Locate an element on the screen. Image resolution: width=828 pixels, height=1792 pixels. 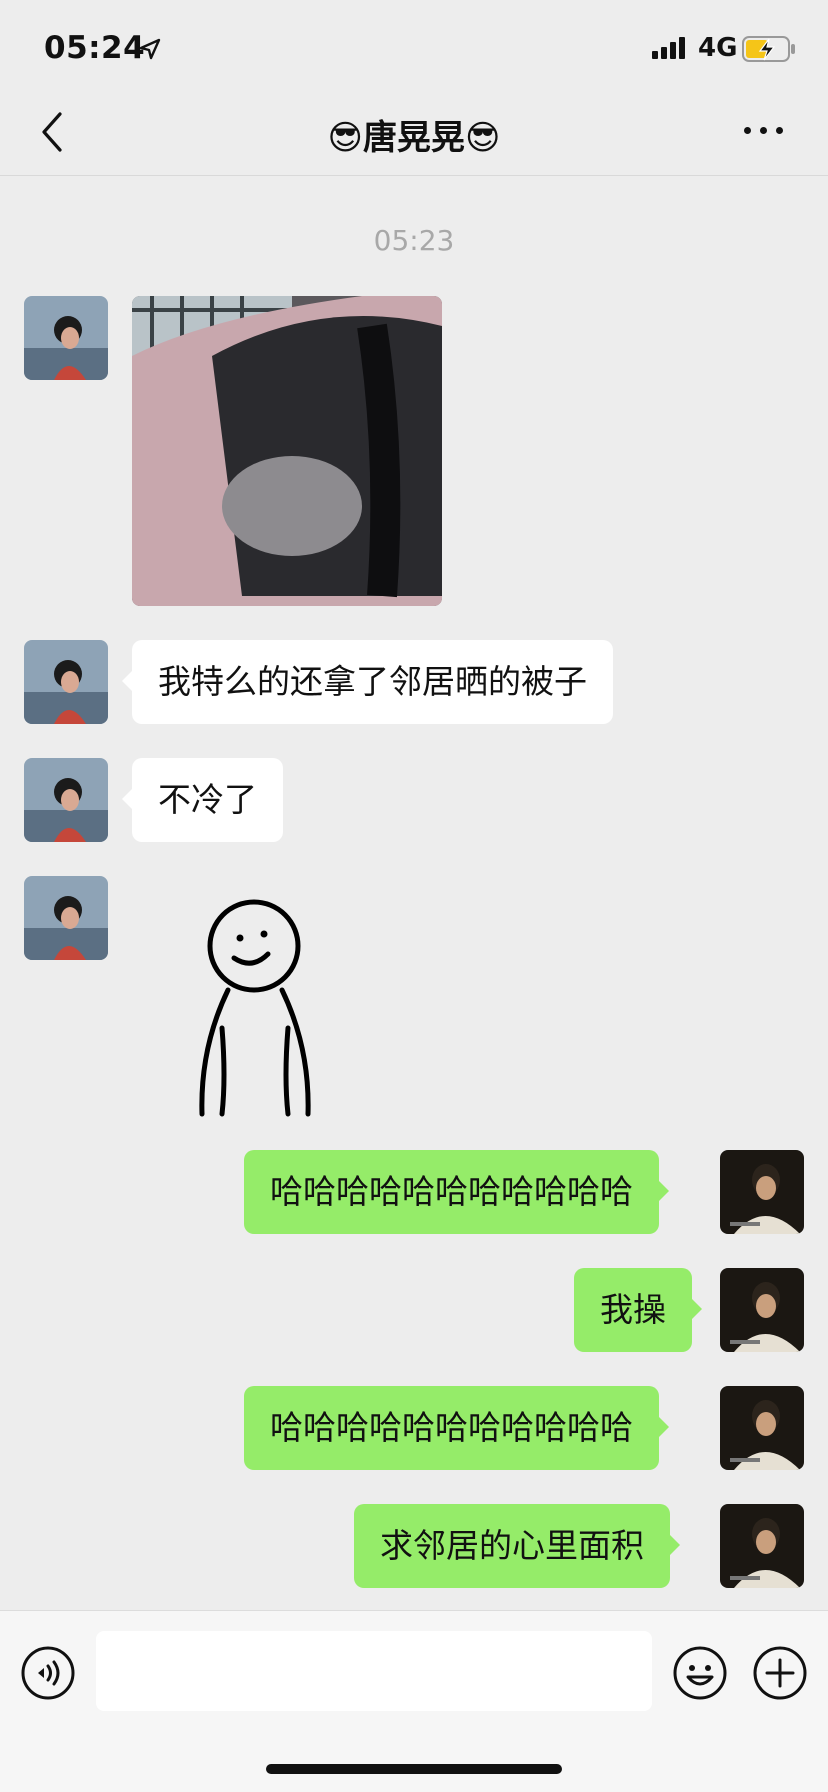
nav-bar: 😎唐晃晃😎 is located at coordinates (414, 132).